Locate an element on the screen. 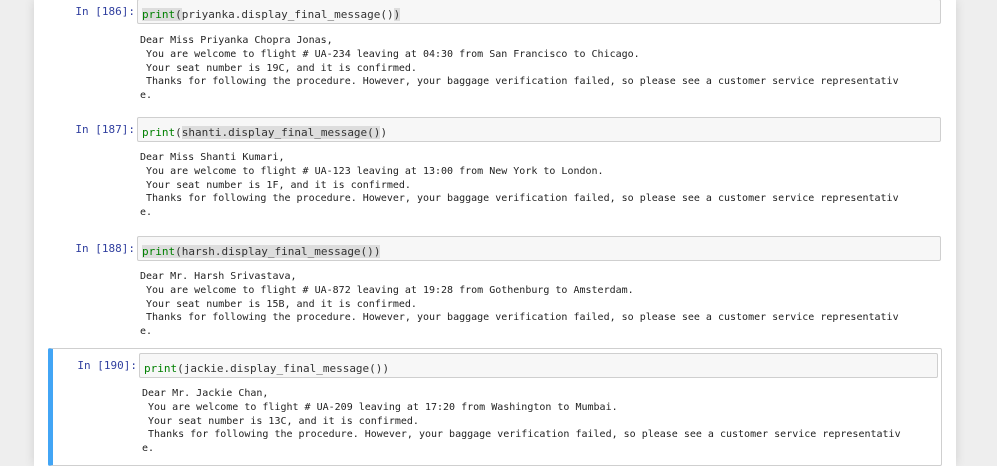 The image size is (997, 466). input-prompt: In [187]: is located at coordinates (105, 129).